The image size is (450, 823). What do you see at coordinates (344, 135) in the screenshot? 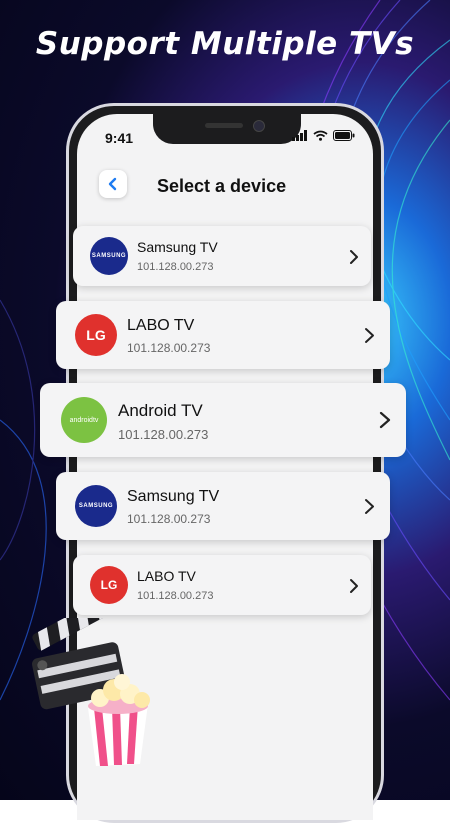
I see `battery-icon` at bounding box center [344, 135].